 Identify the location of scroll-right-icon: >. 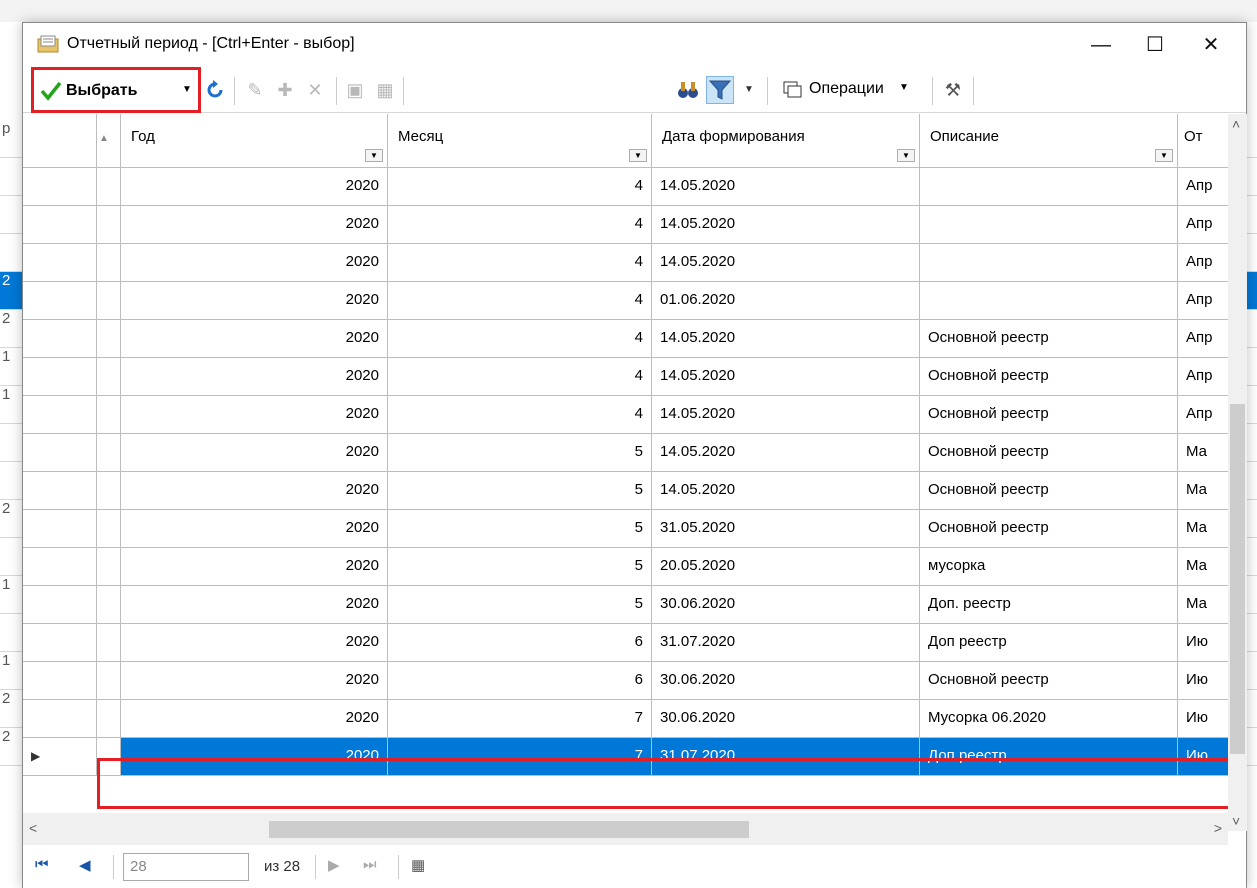
(1218, 828).